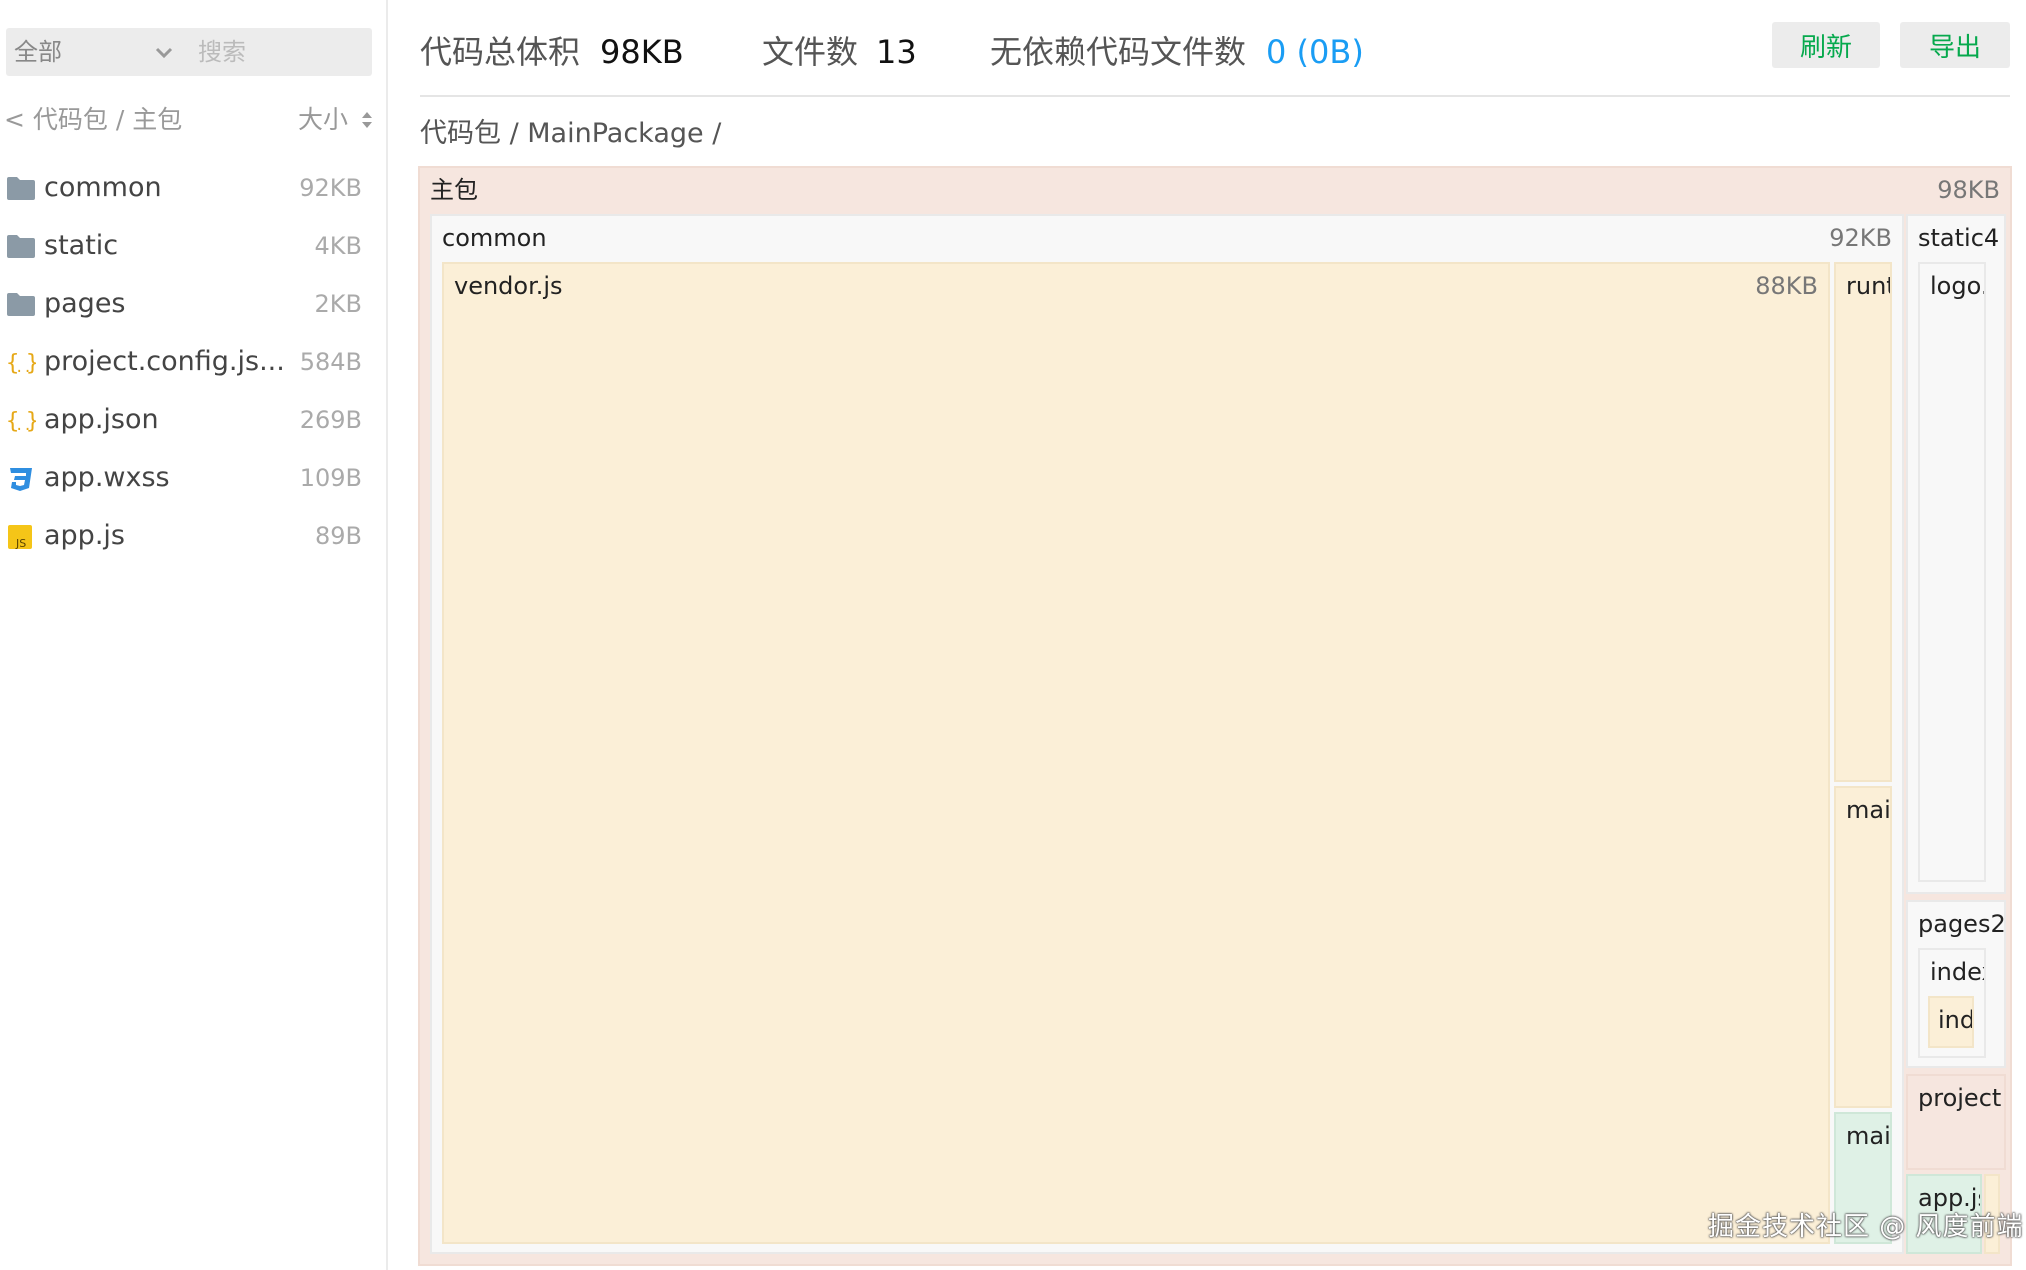  What do you see at coordinates (38, 52) in the screenshot?
I see `scope-select-value: 全部` at bounding box center [38, 52].